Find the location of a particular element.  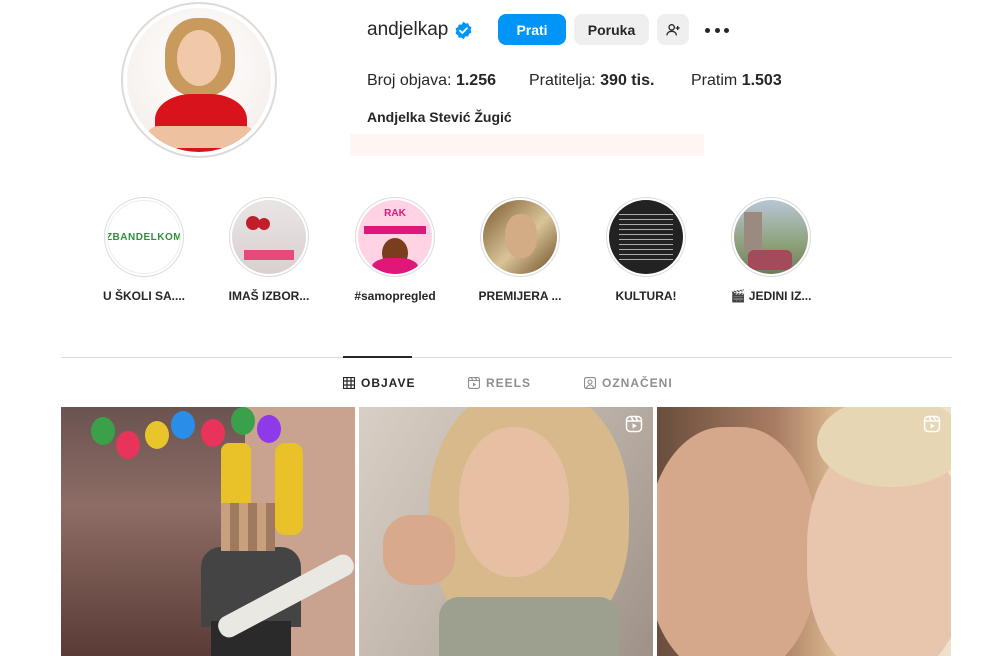

highlight-cover: RAK is located at coordinates (395, 237).